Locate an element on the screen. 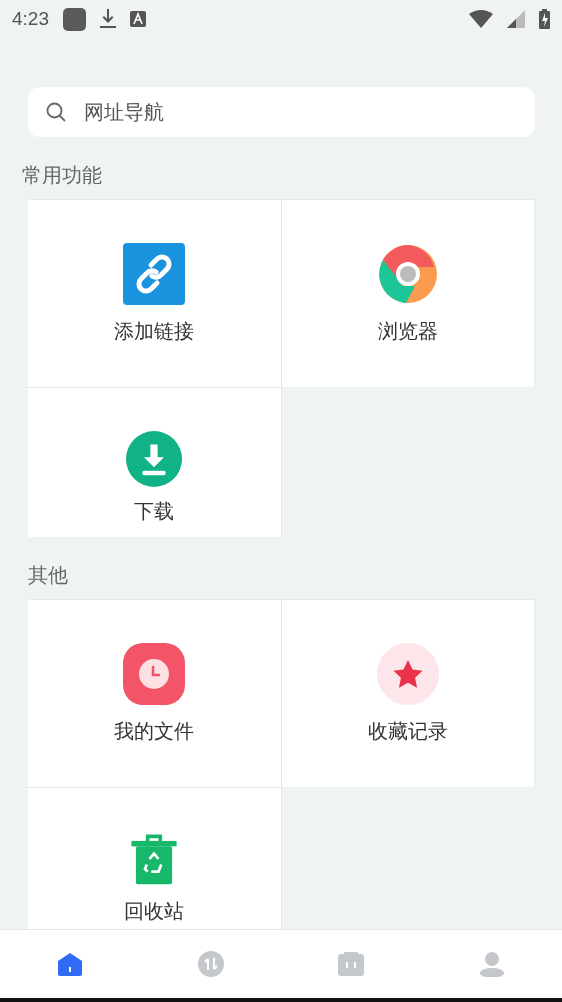 The height and width of the screenshot is (1002, 562). section-title: 其他 is located at coordinates (48, 575).